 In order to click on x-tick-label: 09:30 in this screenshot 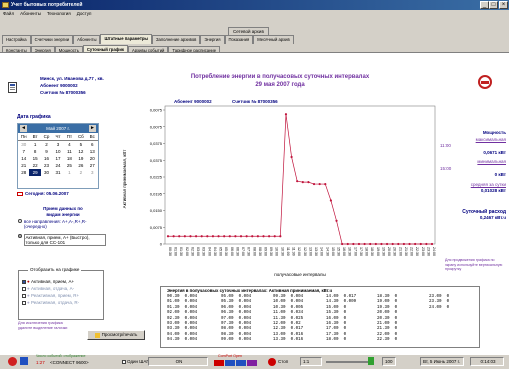, I will do `click(271, 251)`.